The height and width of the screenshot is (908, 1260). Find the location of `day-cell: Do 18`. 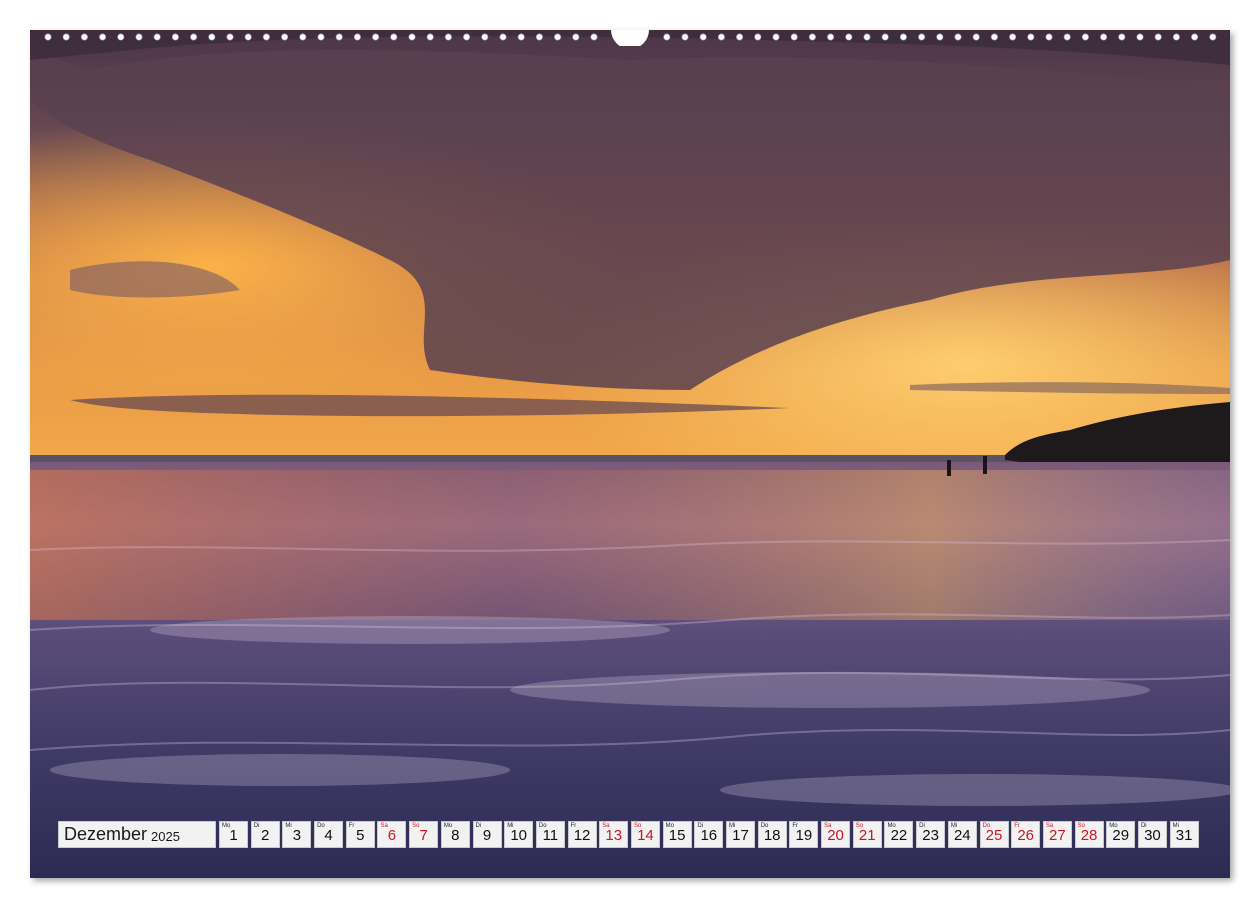

day-cell: Do 18 is located at coordinates (772, 834).